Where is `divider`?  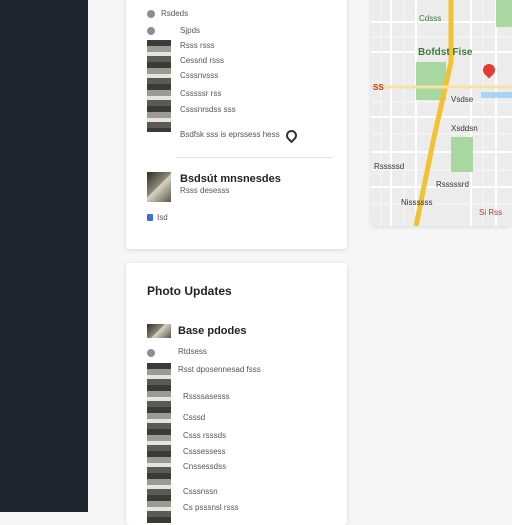
divider is located at coordinates (254, 157).